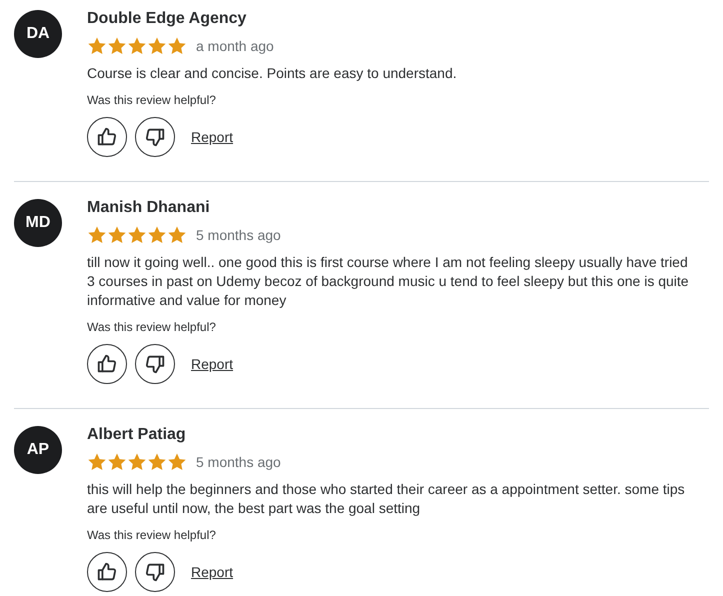  Describe the element at coordinates (272, 73) in the screenshot. I see `review-text: Course is clear and concise. Points are easy to understand.` at that location.